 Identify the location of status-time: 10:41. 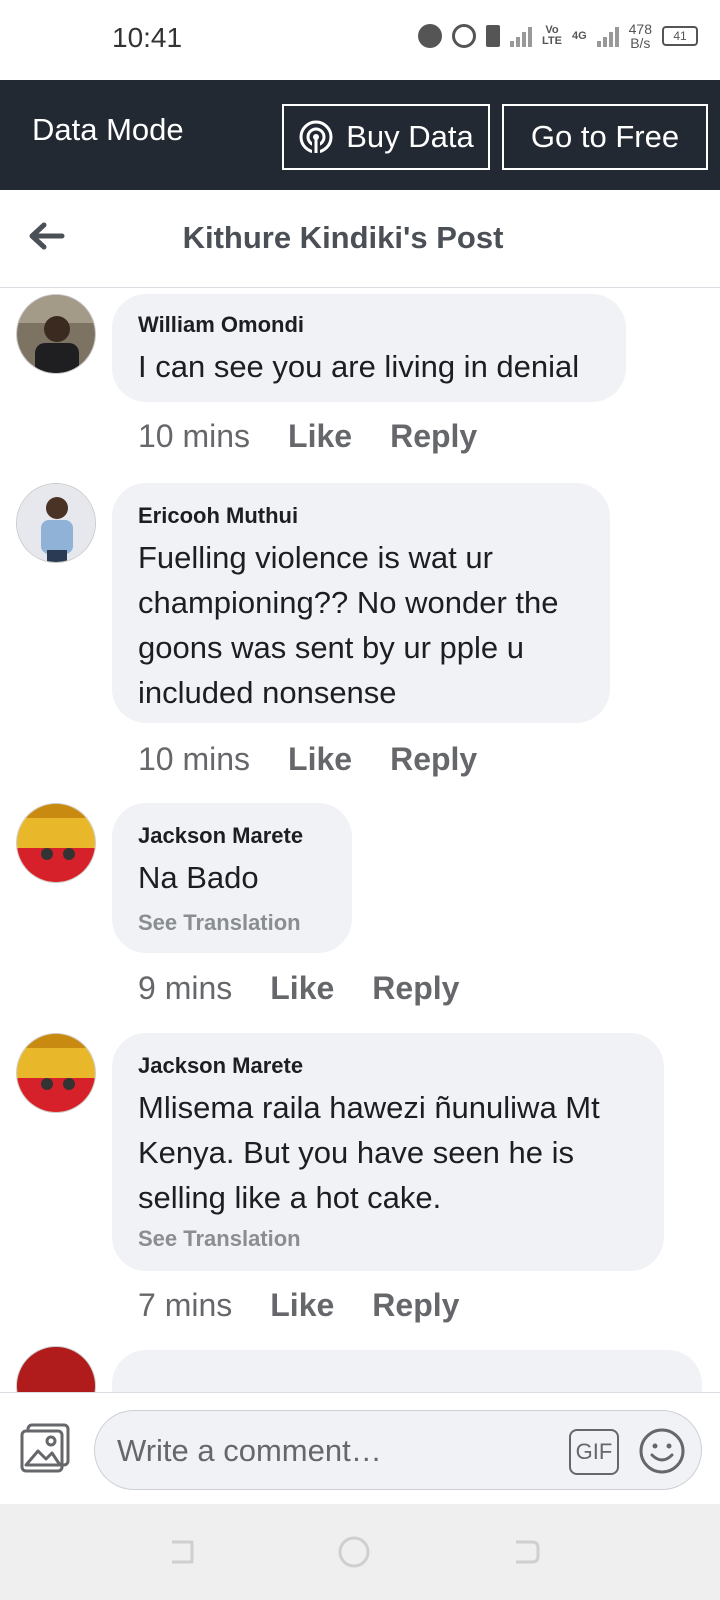
(147, 37).